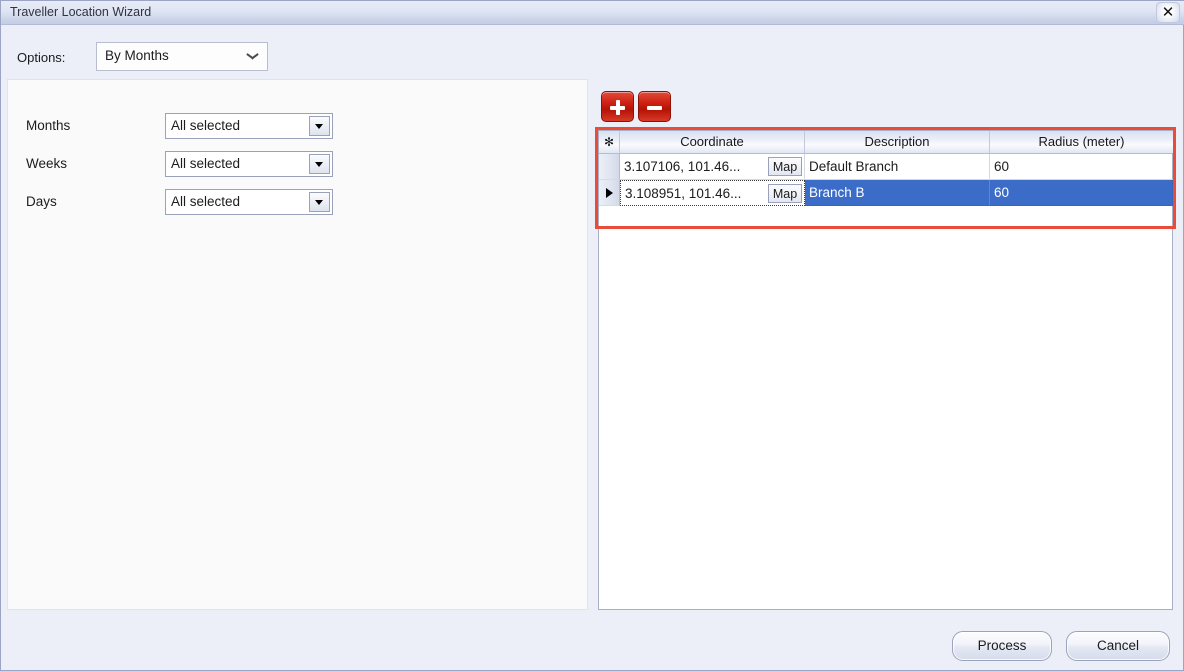 Image resolution: width=1184 pixels, height=671 pixels. I want to click on remove-location-button, so click(654, 106).